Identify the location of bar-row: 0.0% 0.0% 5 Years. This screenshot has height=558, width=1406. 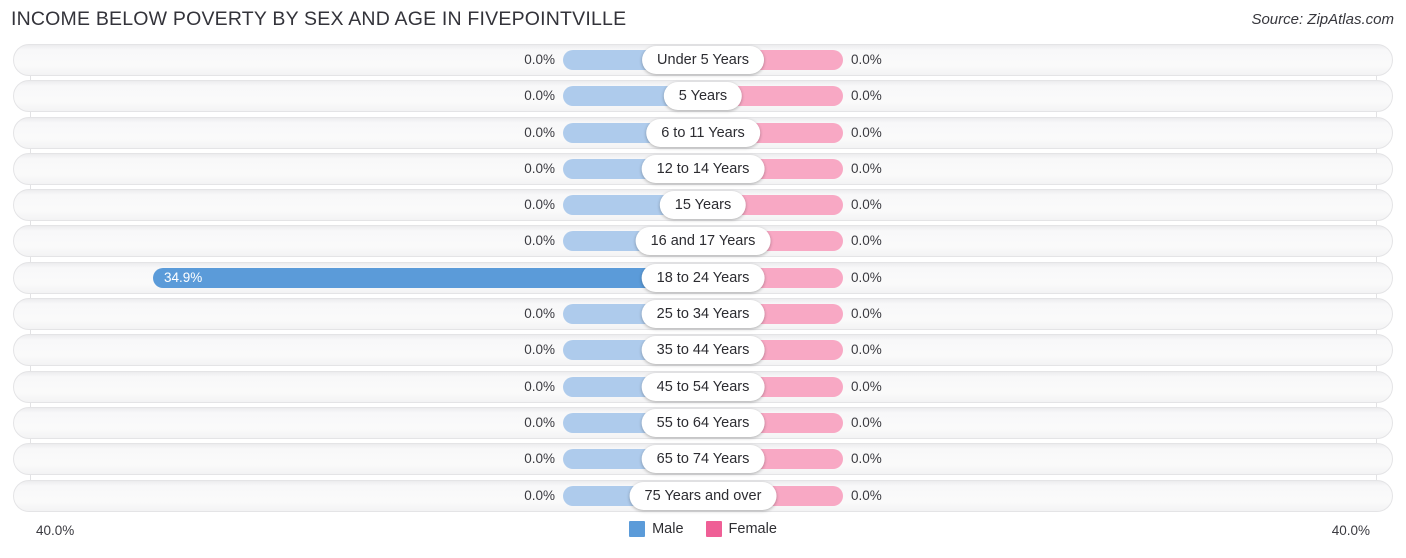
(703, 96).